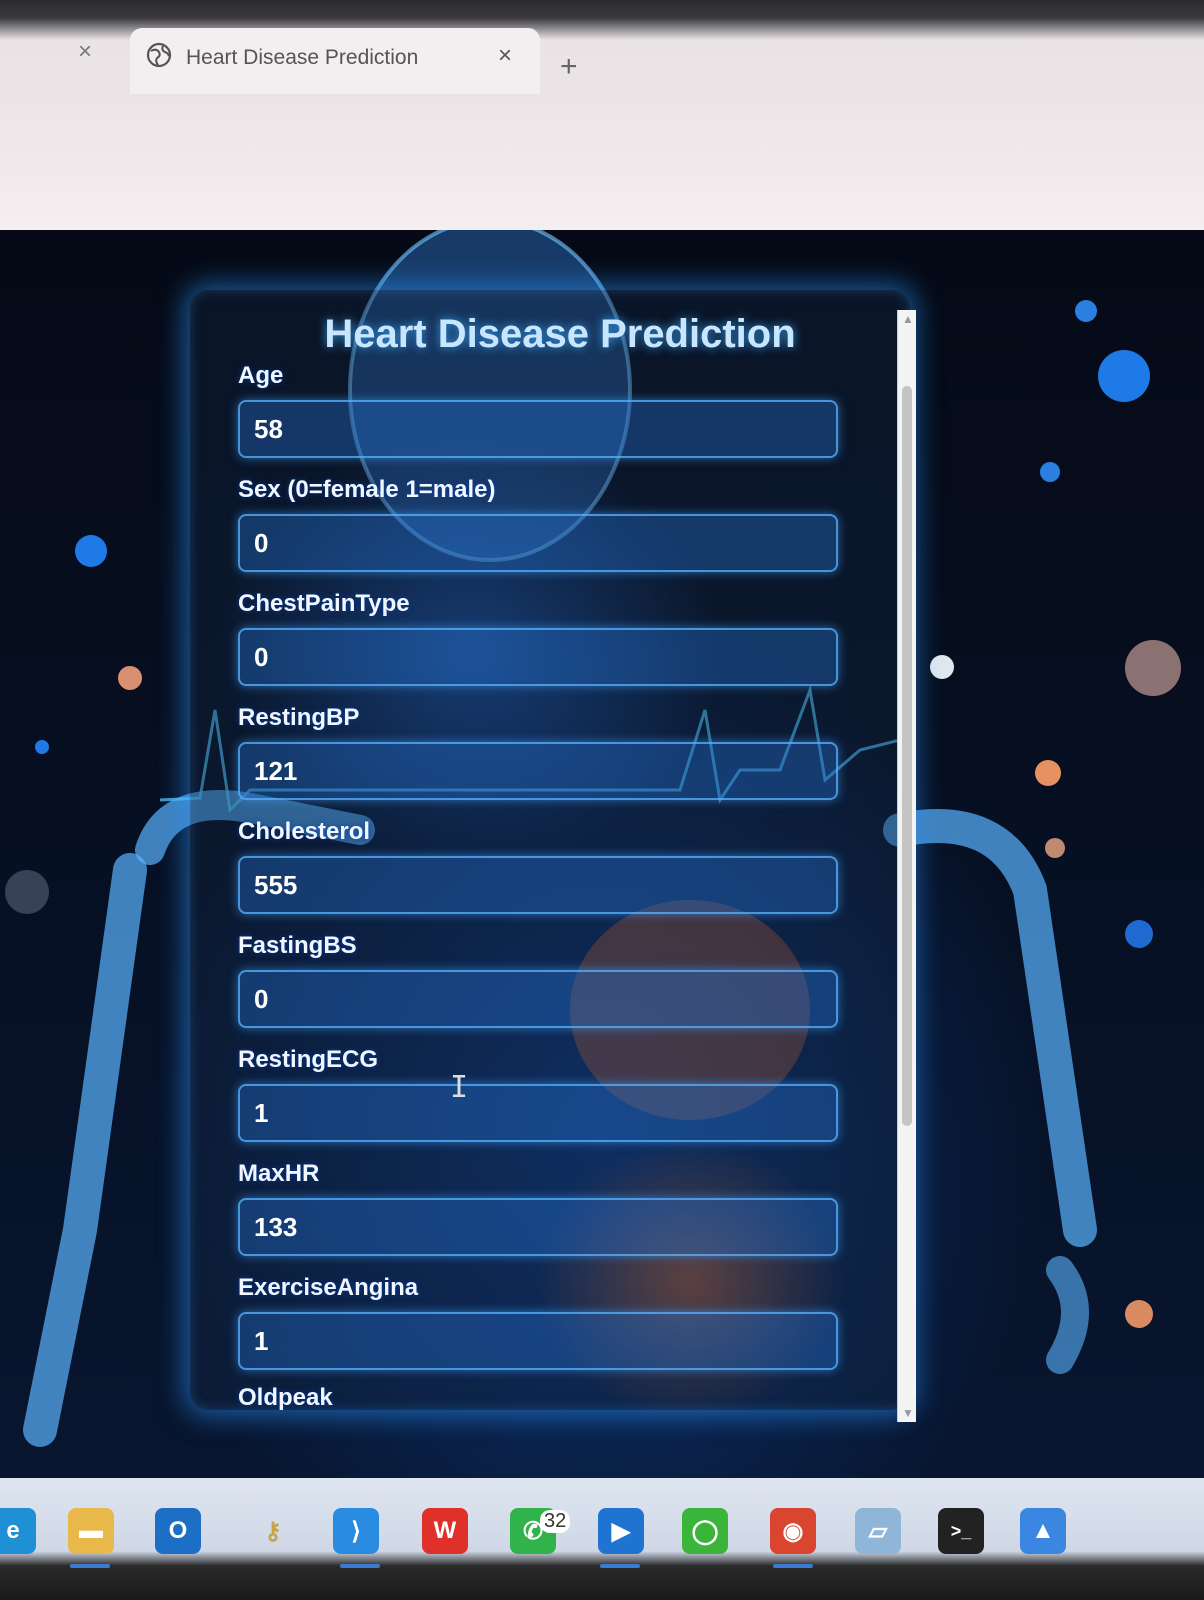 The height and width of the screenshot is (1600, 1204). Describe the element at coordinates (297, 945) in the screenshot. I see `fasting-bs-label: FastingBS` at that location.